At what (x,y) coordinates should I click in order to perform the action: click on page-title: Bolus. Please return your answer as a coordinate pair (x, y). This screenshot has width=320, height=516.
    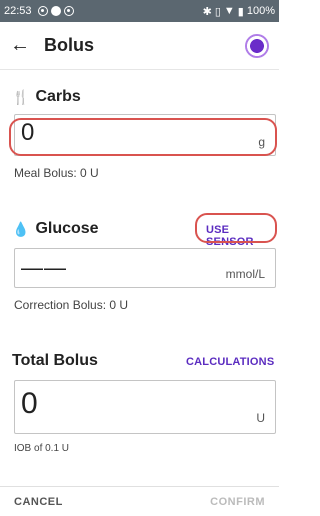
    Looking at the image, I should click on (69, 45).